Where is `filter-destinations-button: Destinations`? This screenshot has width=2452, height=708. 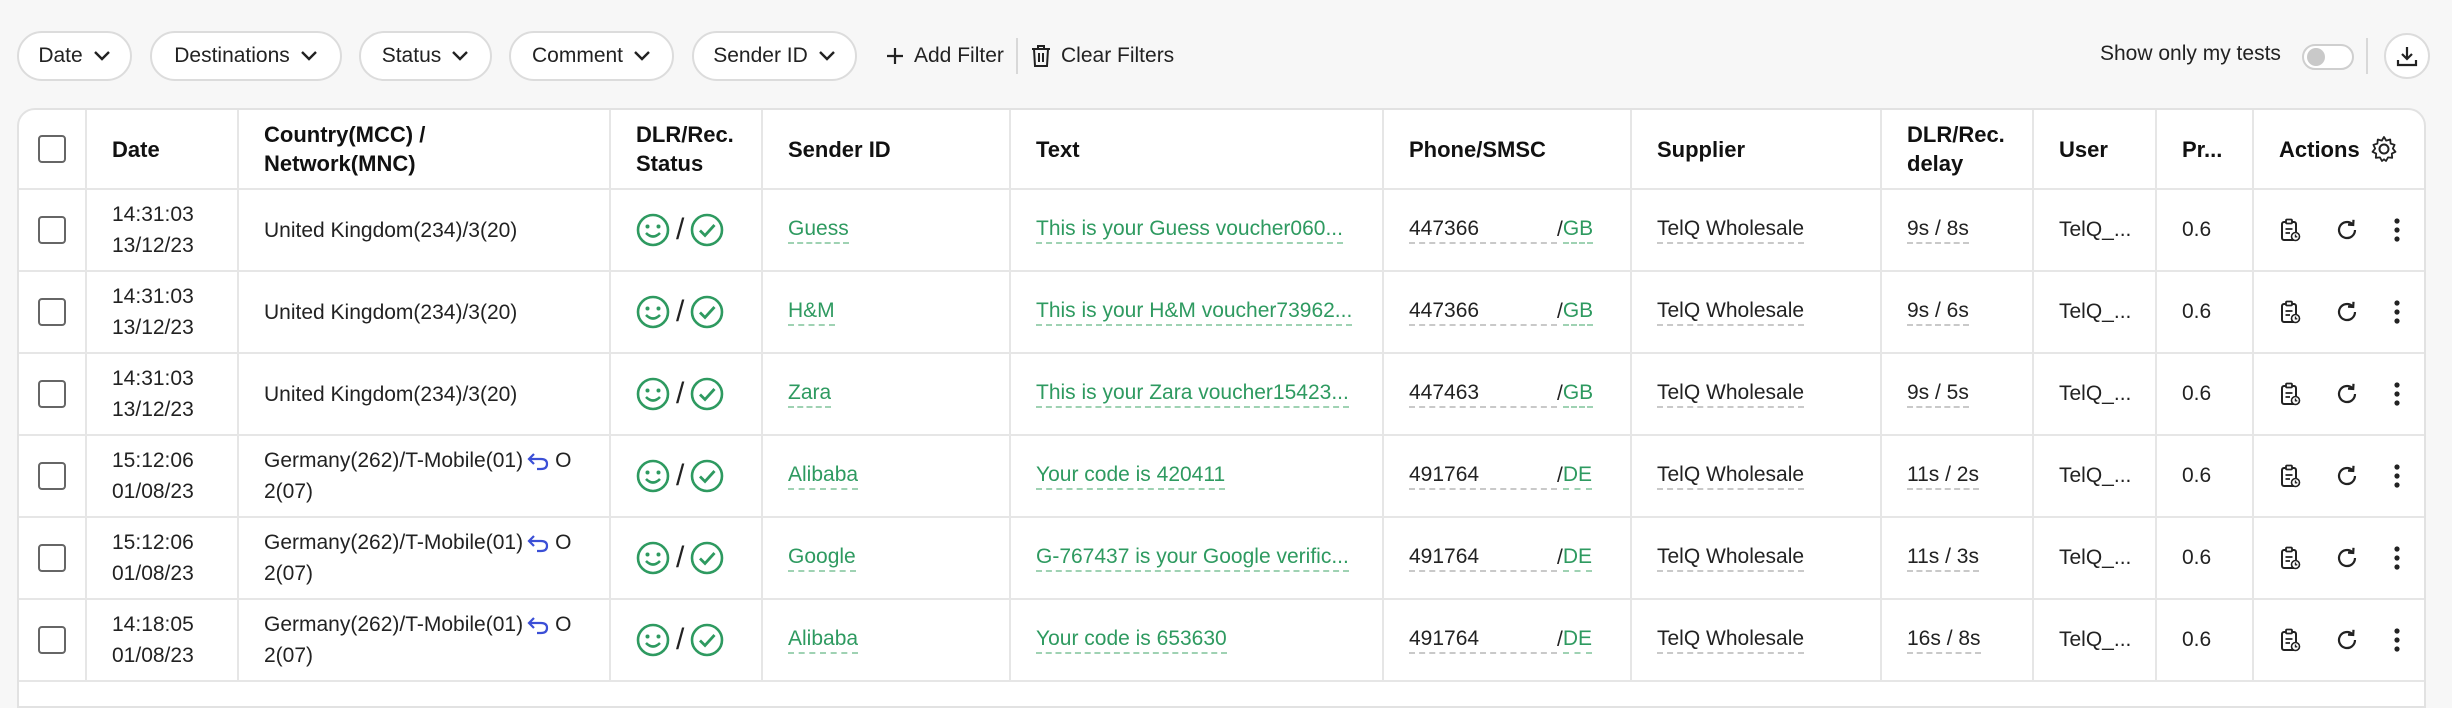 filter-destinations-button: Destinations is located at coordinates (246, 56).